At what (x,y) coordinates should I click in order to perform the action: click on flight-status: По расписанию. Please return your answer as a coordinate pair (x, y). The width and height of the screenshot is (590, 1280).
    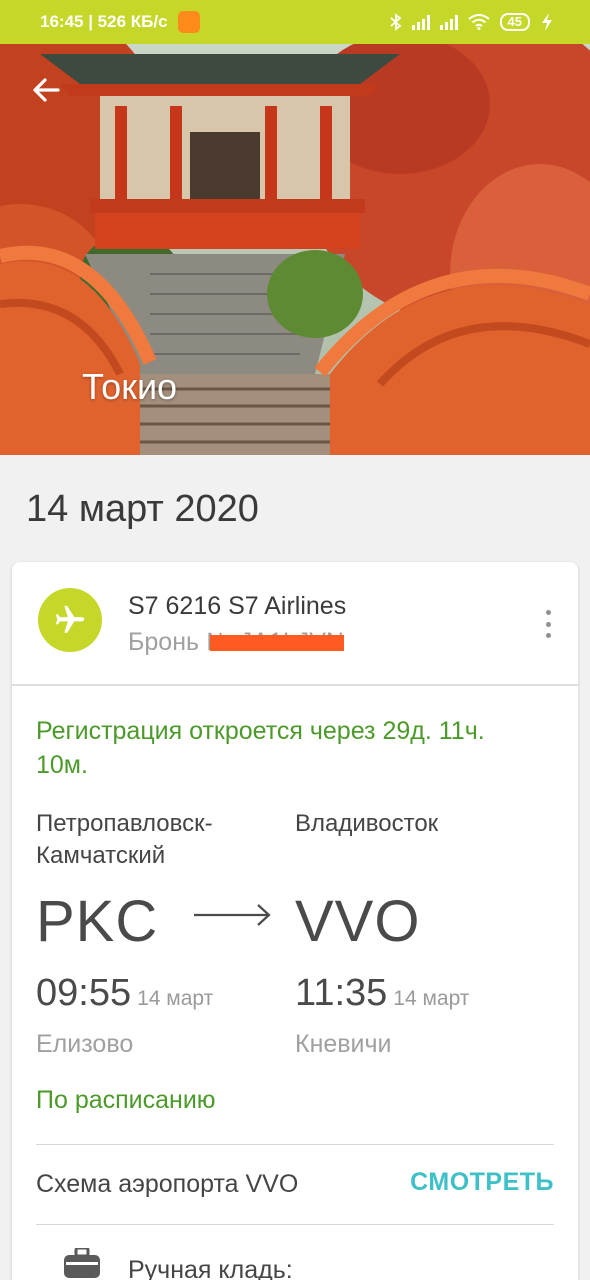
    Looking at the image, I should click on (126, 1100).